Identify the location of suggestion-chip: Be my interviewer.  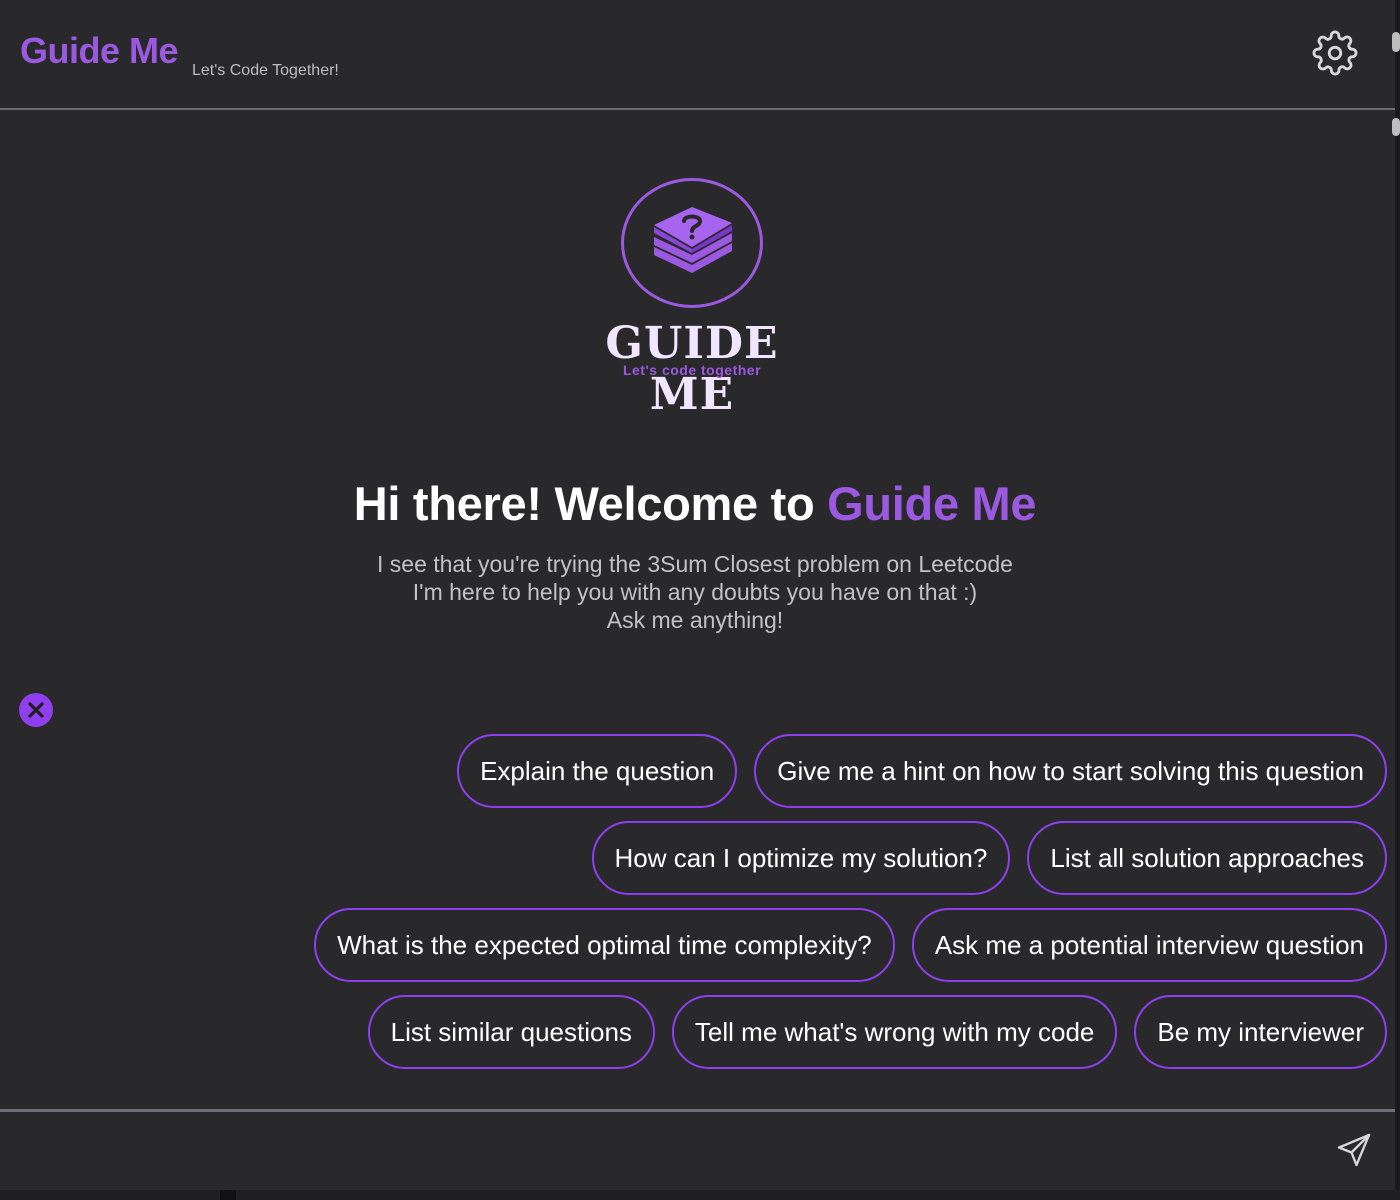
(1260, 1032).